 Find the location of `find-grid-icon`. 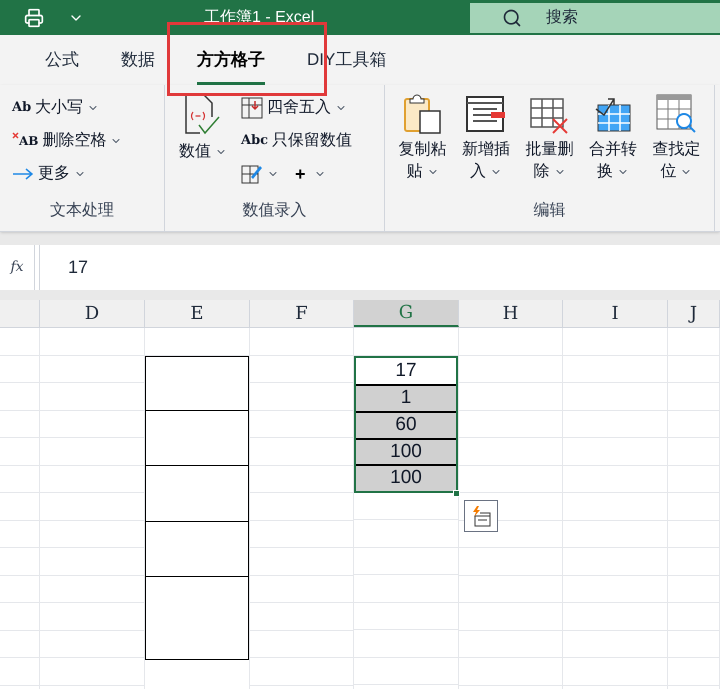

find-grid-icon is located at coordinates (676, 114).